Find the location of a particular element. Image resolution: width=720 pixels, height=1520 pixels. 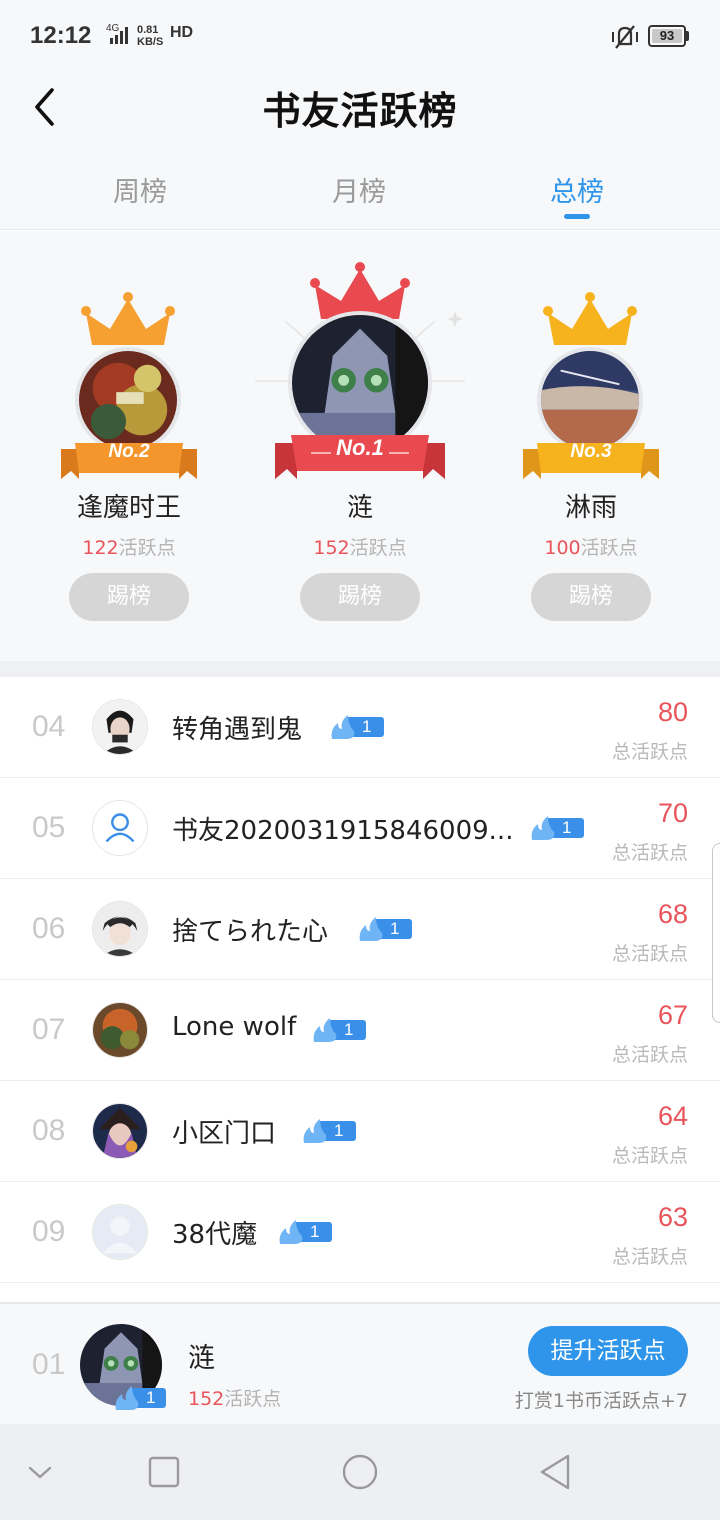

score-value: 64 is located at coordinates (672, 1116).